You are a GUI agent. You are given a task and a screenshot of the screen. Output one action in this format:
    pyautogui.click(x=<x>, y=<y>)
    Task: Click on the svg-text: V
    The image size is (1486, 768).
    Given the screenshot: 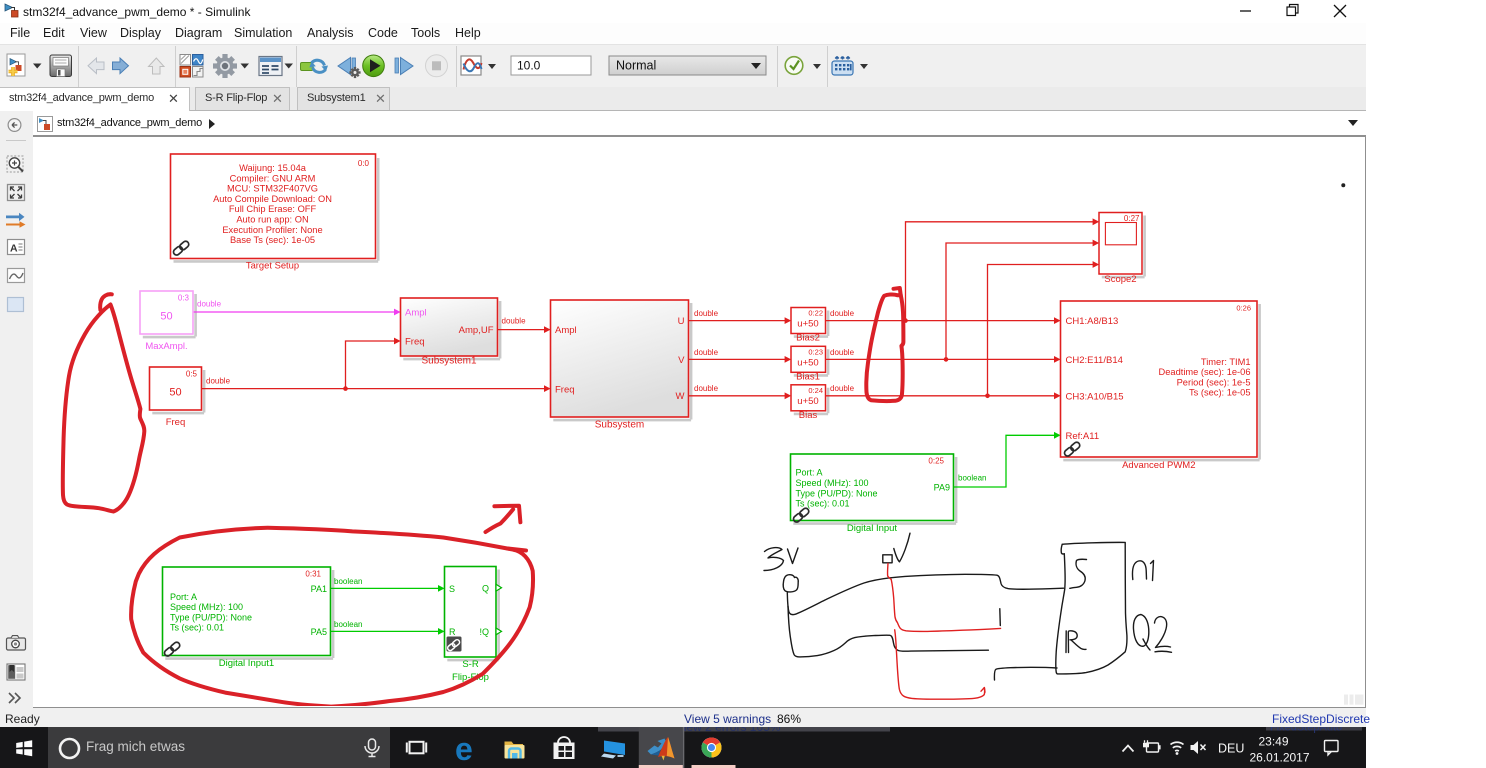 What is the action you would take?
    pyautogui.click(x=681, y=360)
    